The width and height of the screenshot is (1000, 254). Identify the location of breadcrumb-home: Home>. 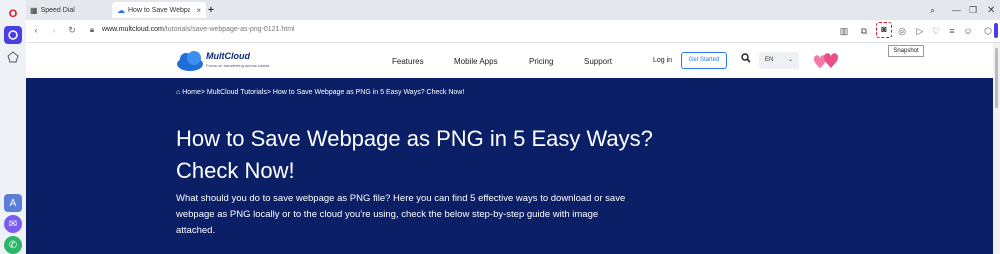
(193, 92).